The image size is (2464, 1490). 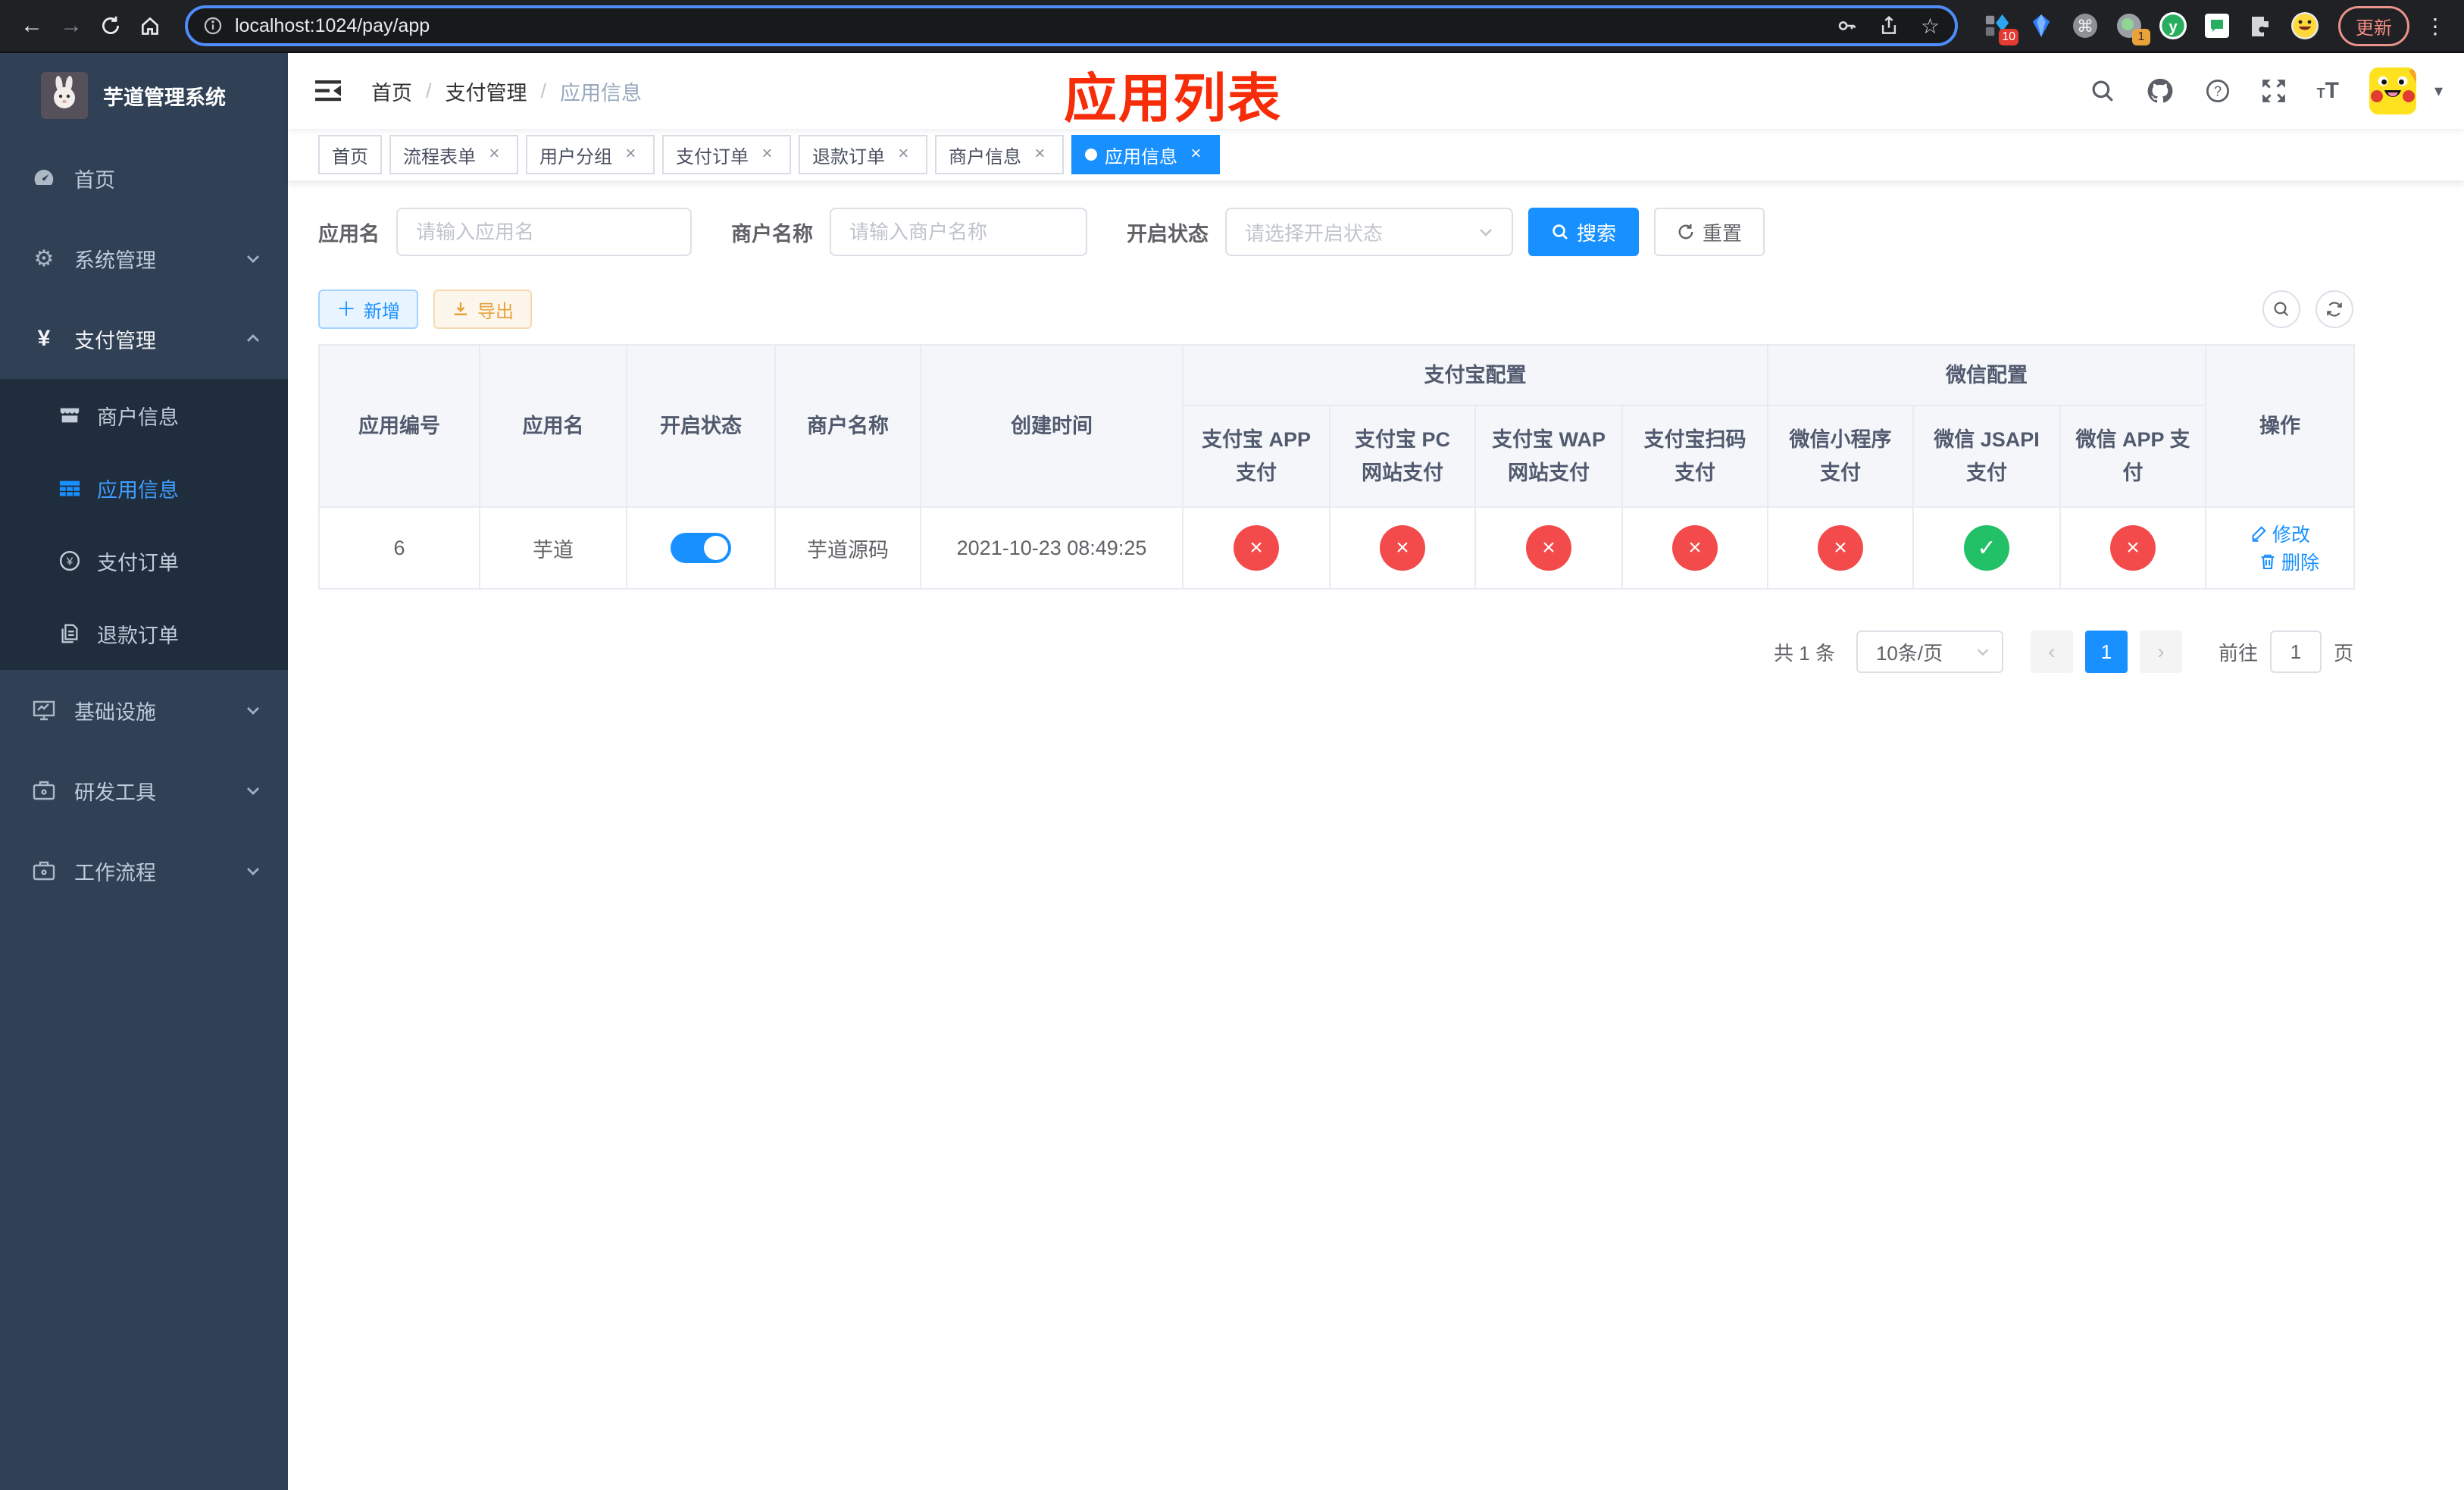 I want to click on tab-label: 支付订单, so click(x=712, y=156).